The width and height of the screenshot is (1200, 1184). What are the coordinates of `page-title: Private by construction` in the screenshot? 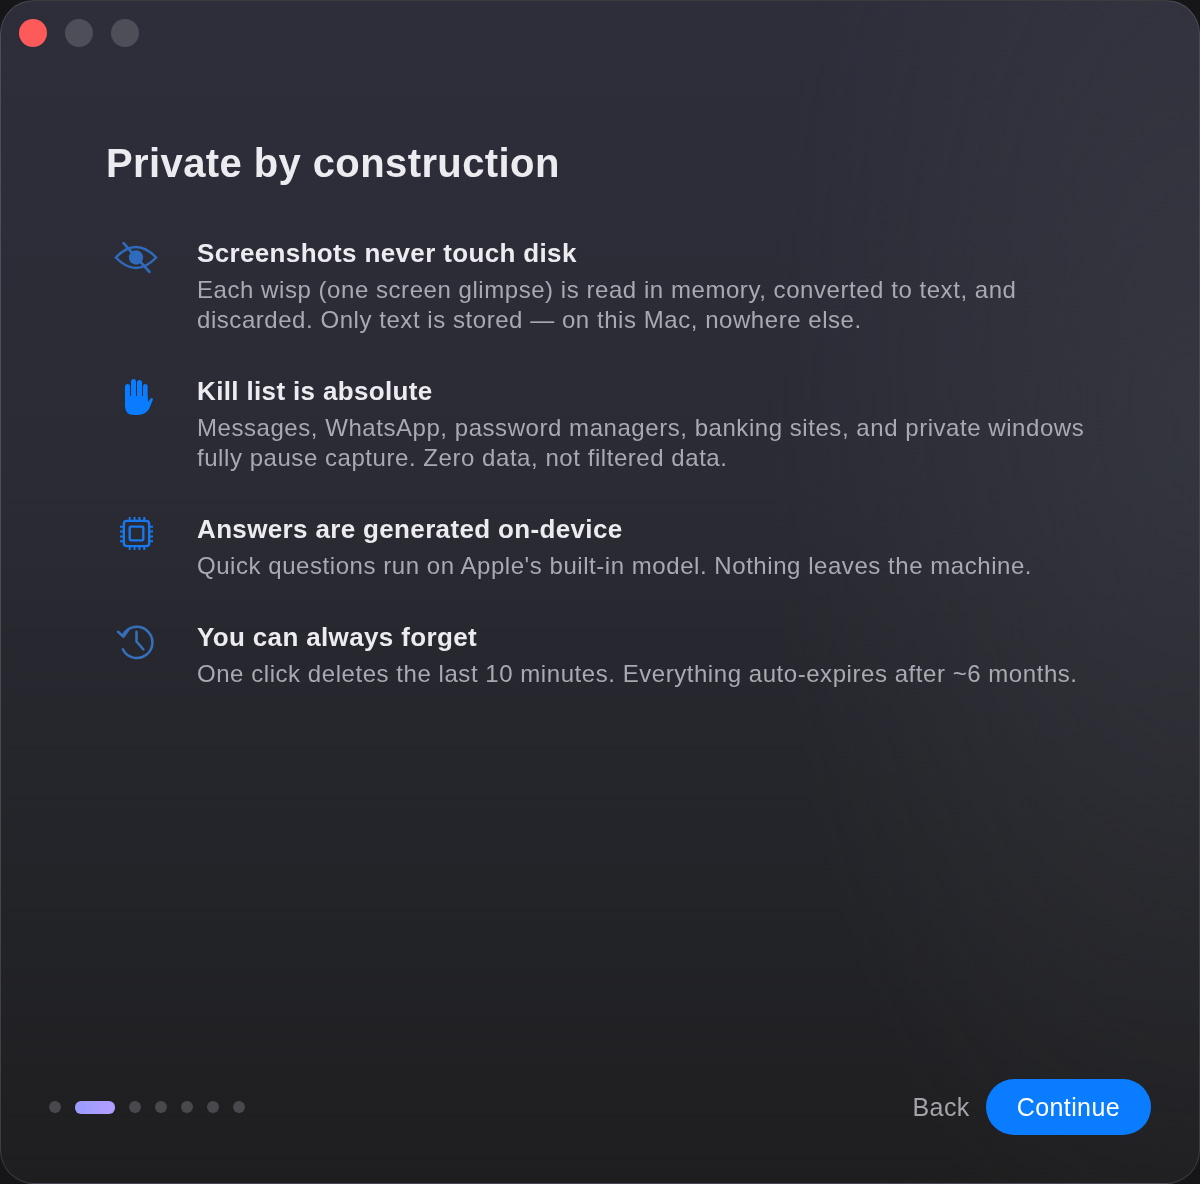 It's located at (333, 163).